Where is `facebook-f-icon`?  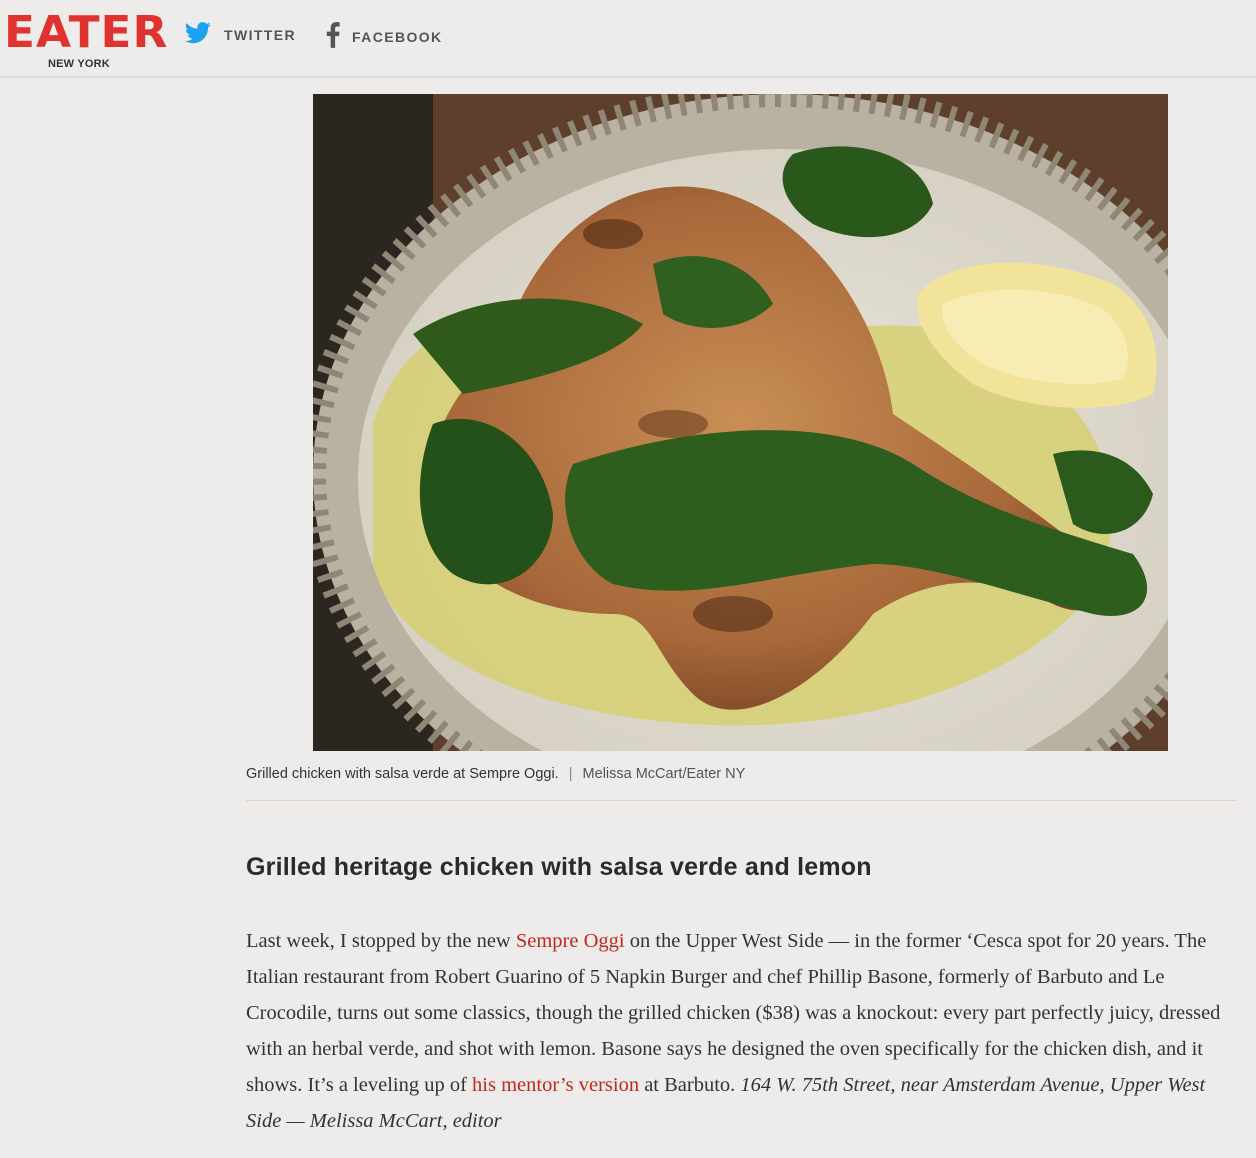 facebook-f-icon is located at coordinates (333, 36).